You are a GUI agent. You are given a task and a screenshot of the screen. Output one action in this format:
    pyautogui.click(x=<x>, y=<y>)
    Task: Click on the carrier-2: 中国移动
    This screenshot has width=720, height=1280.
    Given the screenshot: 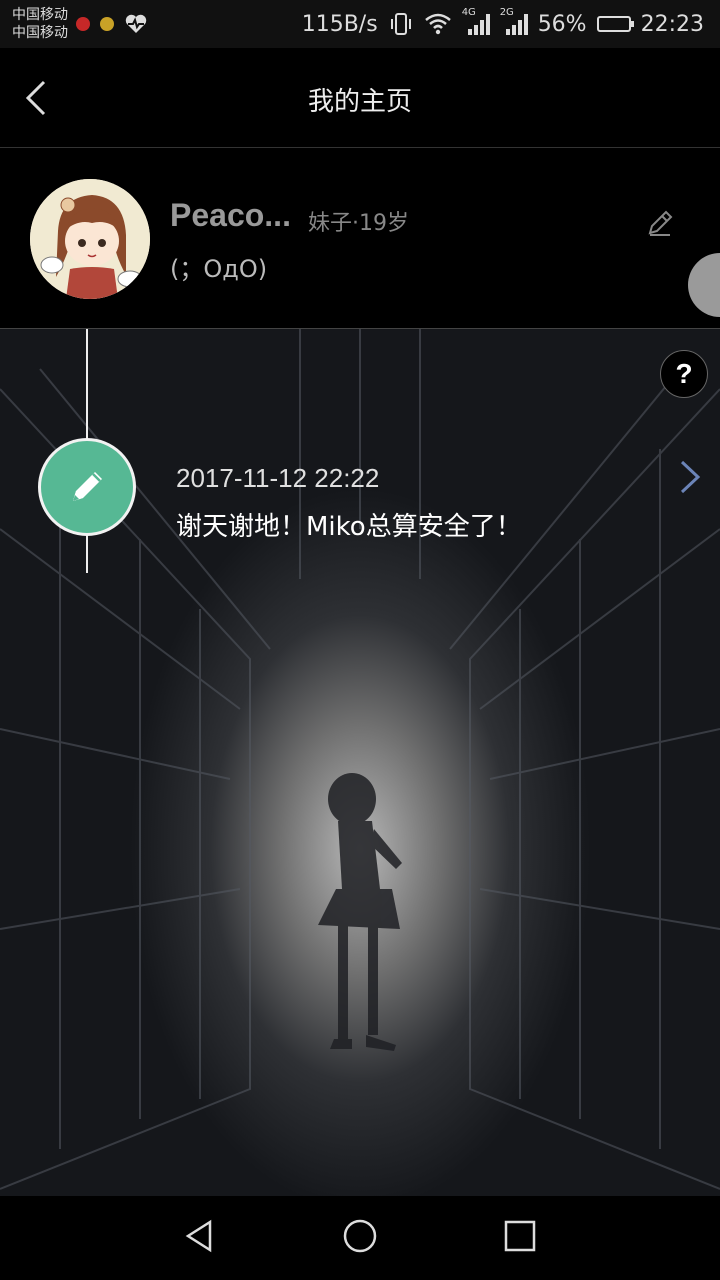 What is the action you would take?
    pyautogui.click(x=40, y=33)
    